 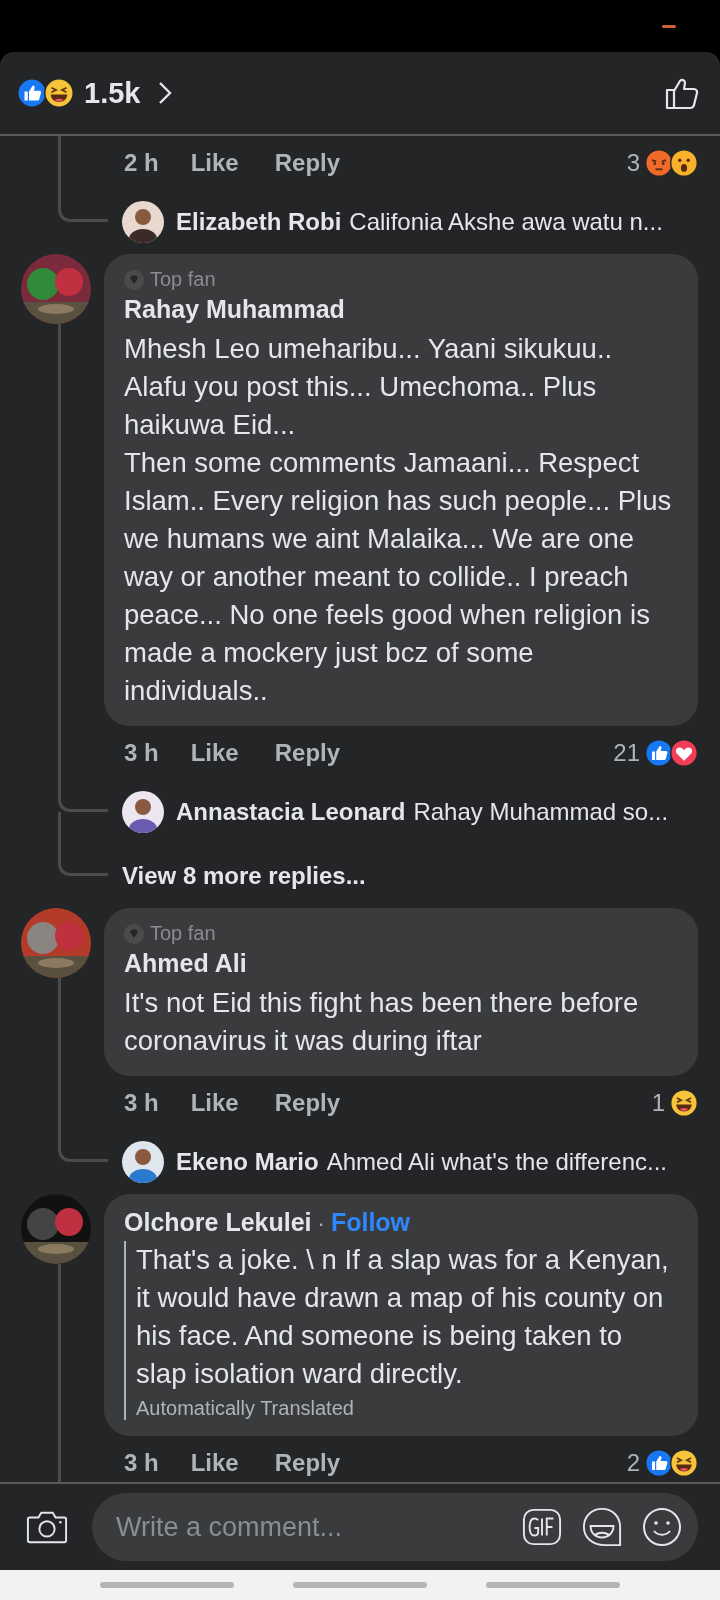 What do you see at coordinates (291, 812) in the screenshot?
I see `reply-author: Annastacia Leonard` at bounding box center [291, 812].